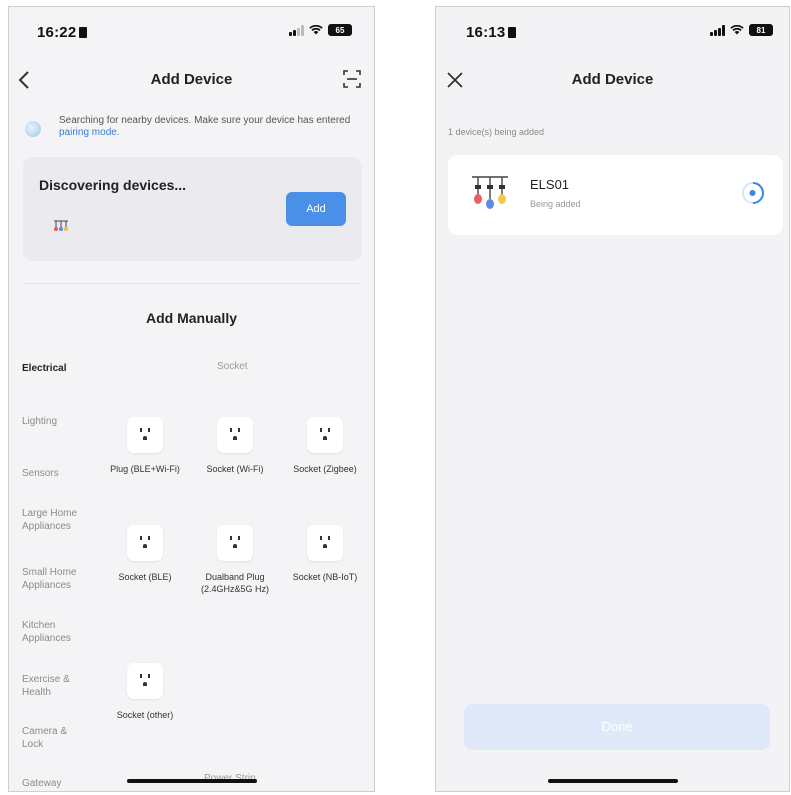 Image resolution: width=791 pixels, height=795 pixels. I want to click on searching-icon, so click(33, 129).